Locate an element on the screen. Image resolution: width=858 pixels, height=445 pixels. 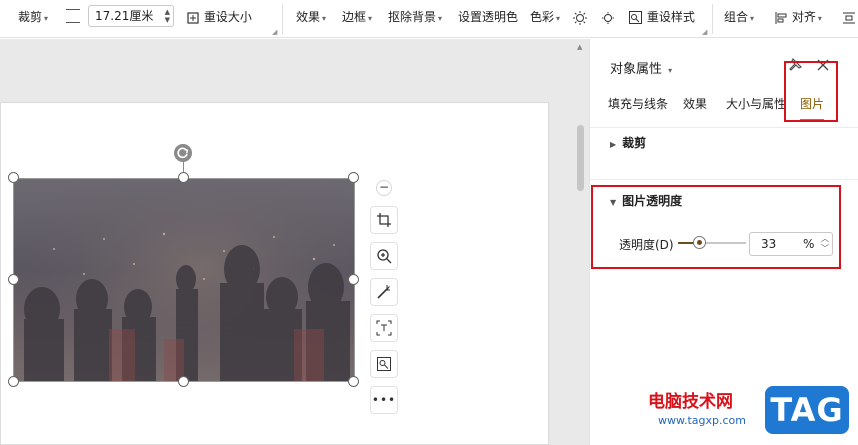
resize-handle-bottom-right is located at coordinates (353, 381).